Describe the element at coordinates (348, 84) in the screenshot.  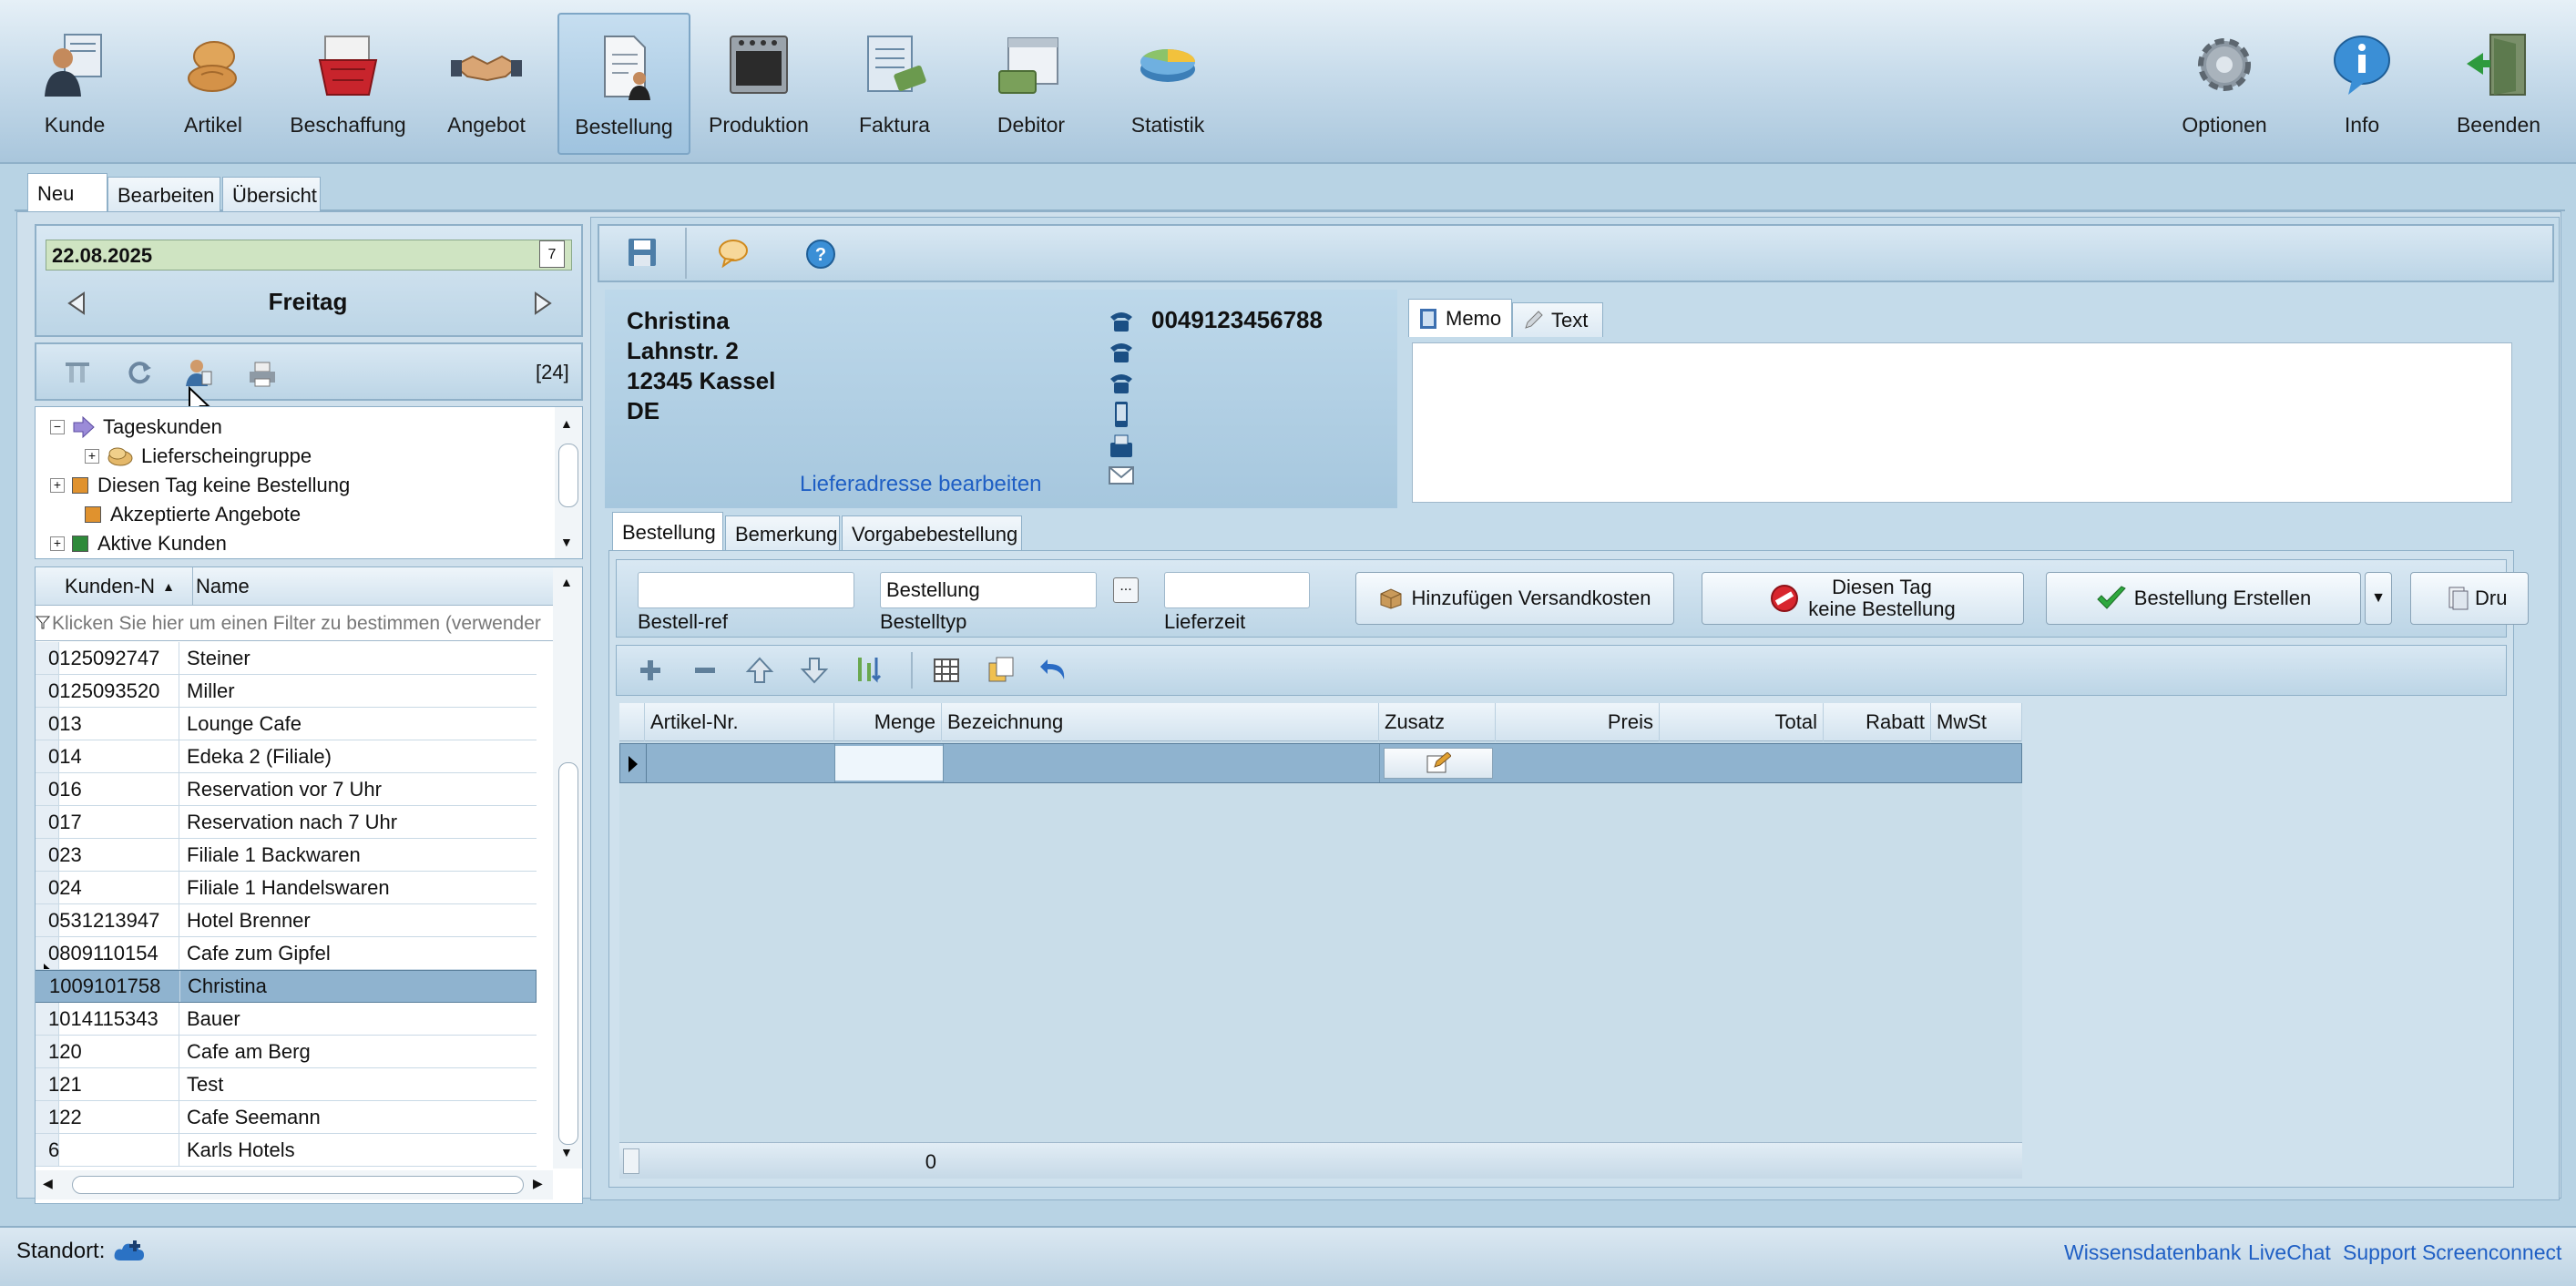
I see `toolbar-beschaffung-button: Beschaffung` at that location.